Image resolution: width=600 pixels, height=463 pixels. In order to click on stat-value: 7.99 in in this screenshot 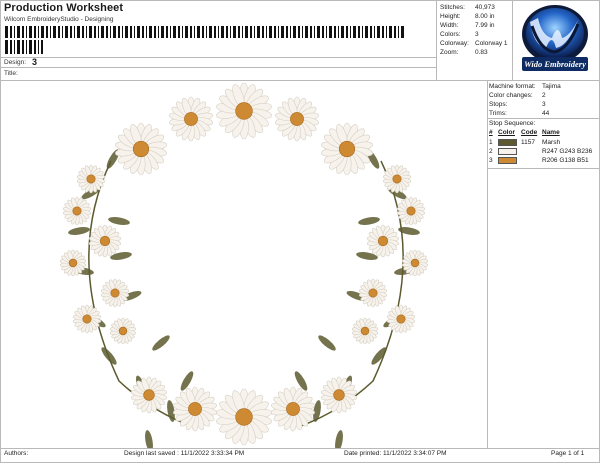, I will do `click(485, 25)`.